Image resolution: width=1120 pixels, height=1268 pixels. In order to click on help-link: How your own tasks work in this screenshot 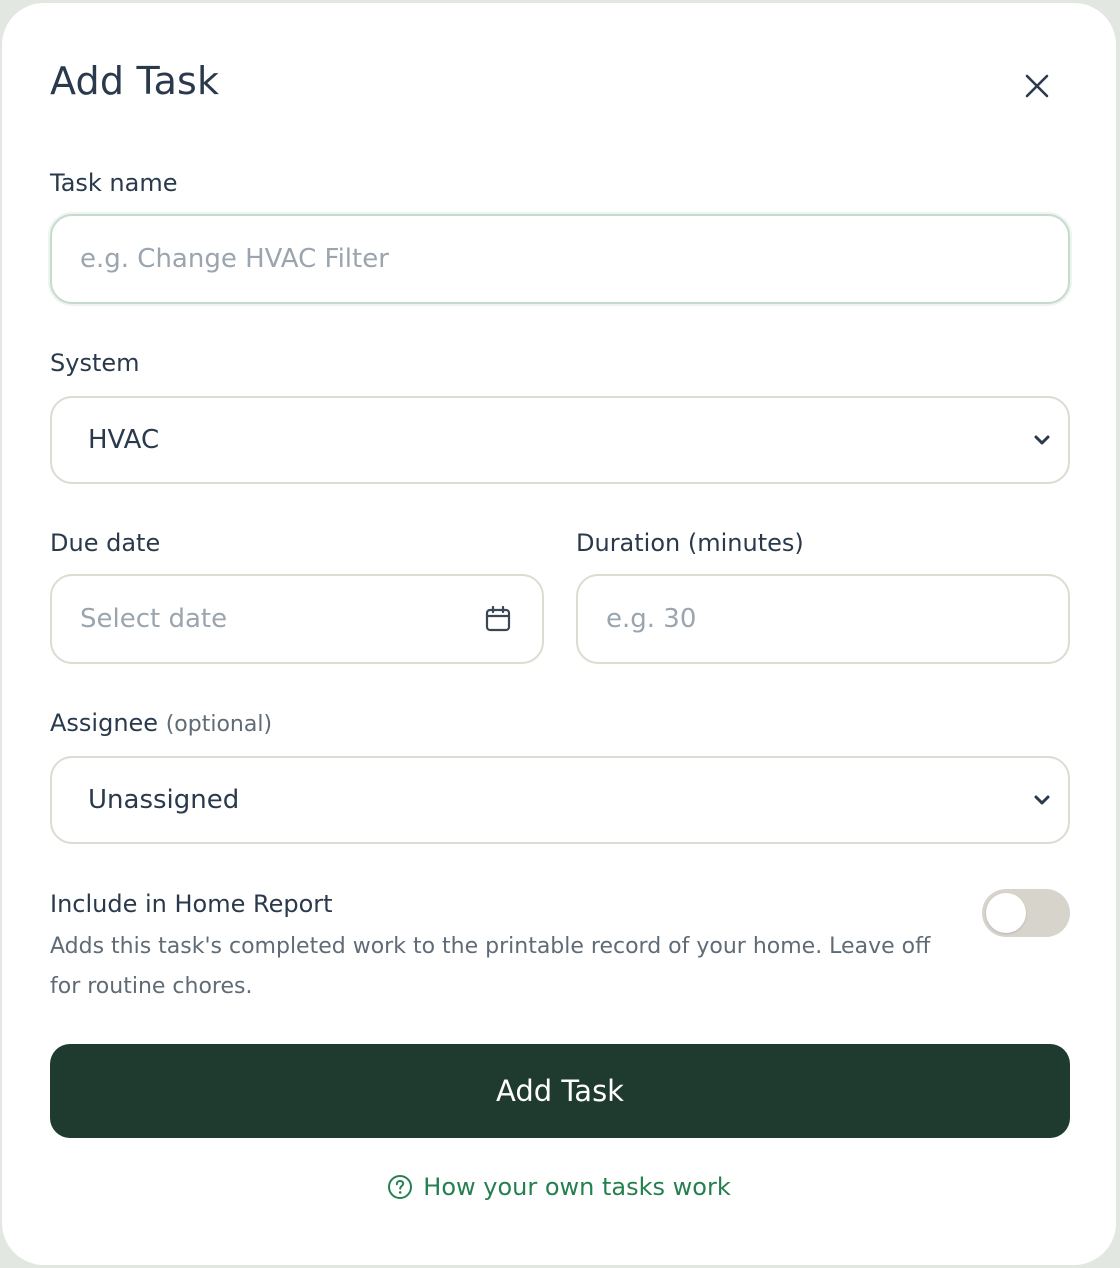, I will do `click(559, 1187)`.